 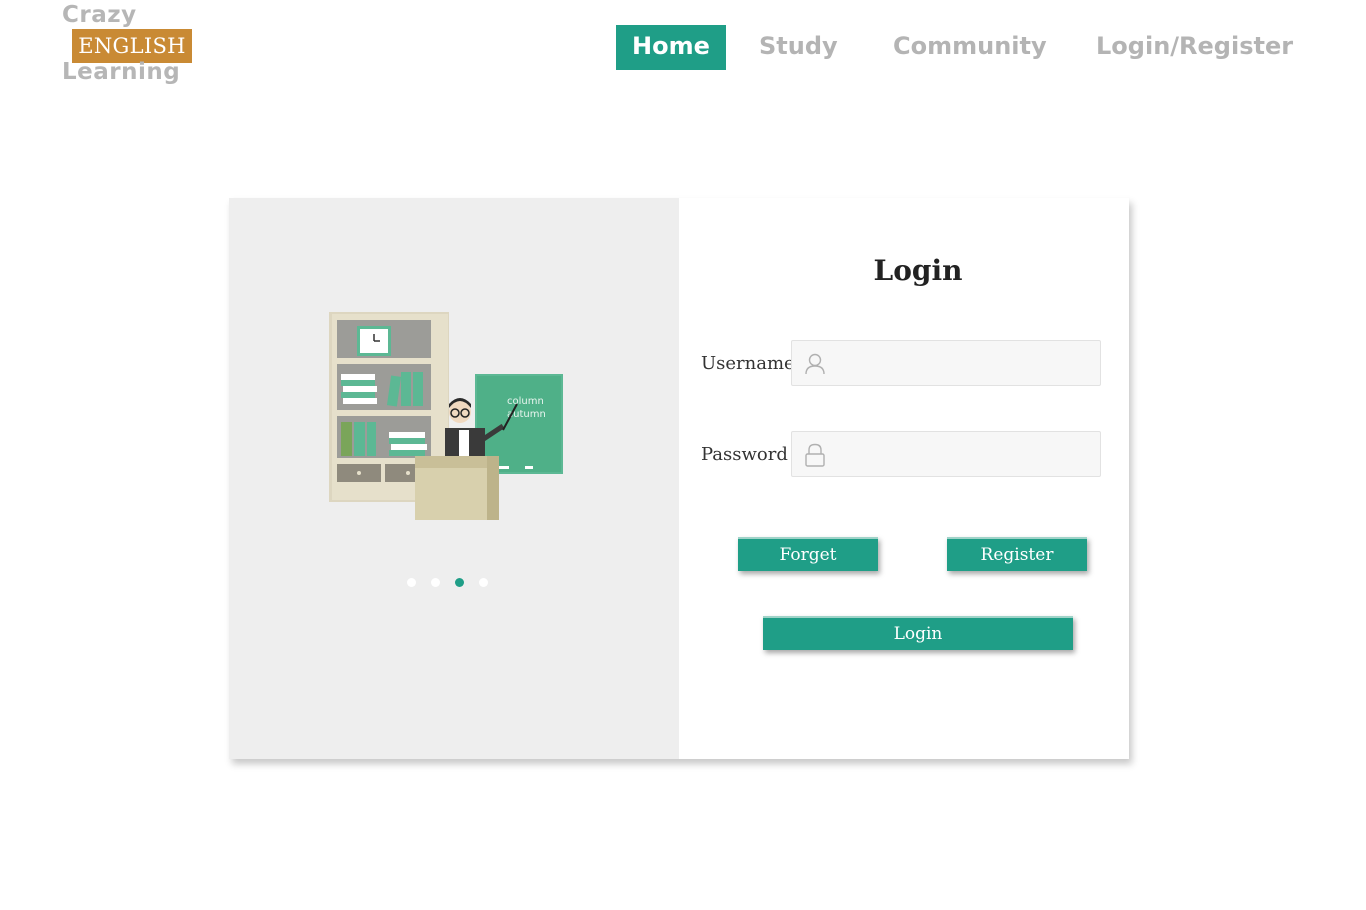 I want to click on login-submit-button: Login, so click(x=918, y=633).